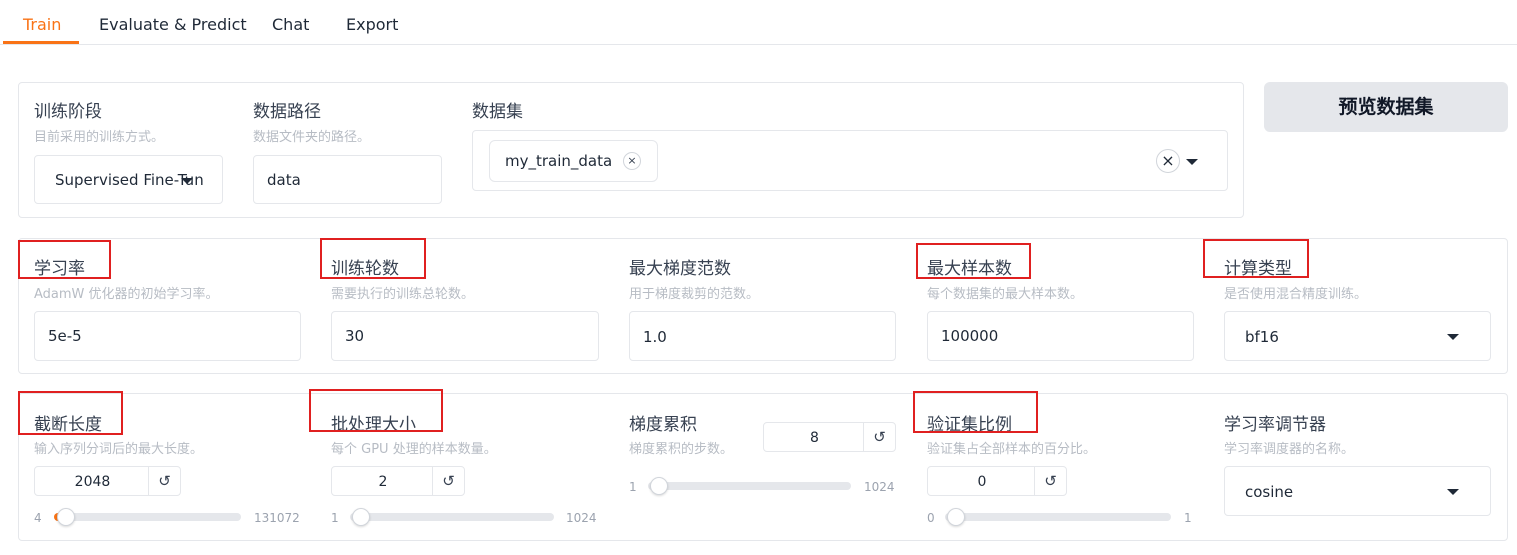 The height and width of the screenshot is (555, 1517). I want to click on max-samples-info: 每个数据集的最大样本数。, so click(1005, 294).